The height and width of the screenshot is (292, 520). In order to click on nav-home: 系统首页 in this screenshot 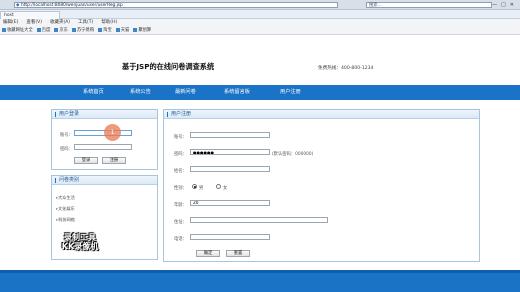, I will do `click(93, 92)`.